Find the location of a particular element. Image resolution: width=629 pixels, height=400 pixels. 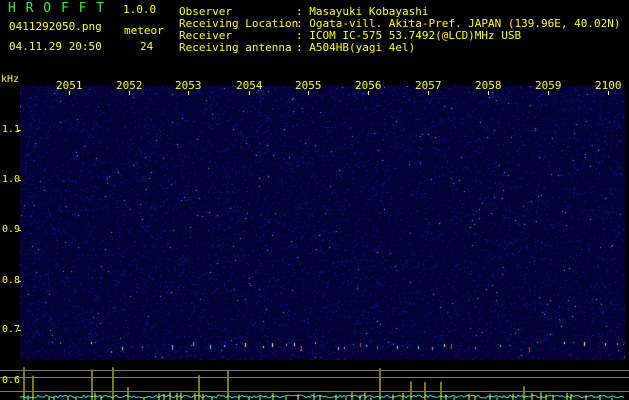

signal-strength-strip is located at coordinates (322, 381).